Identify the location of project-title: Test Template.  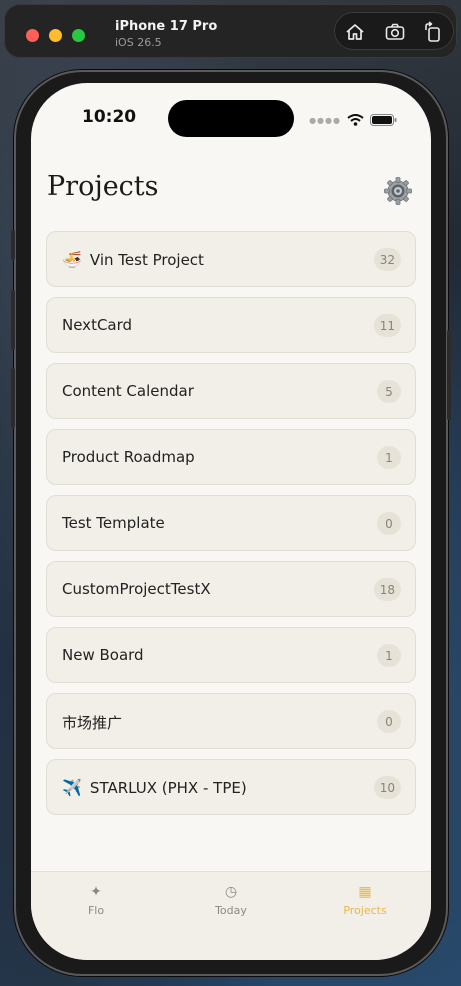
(113, 523).